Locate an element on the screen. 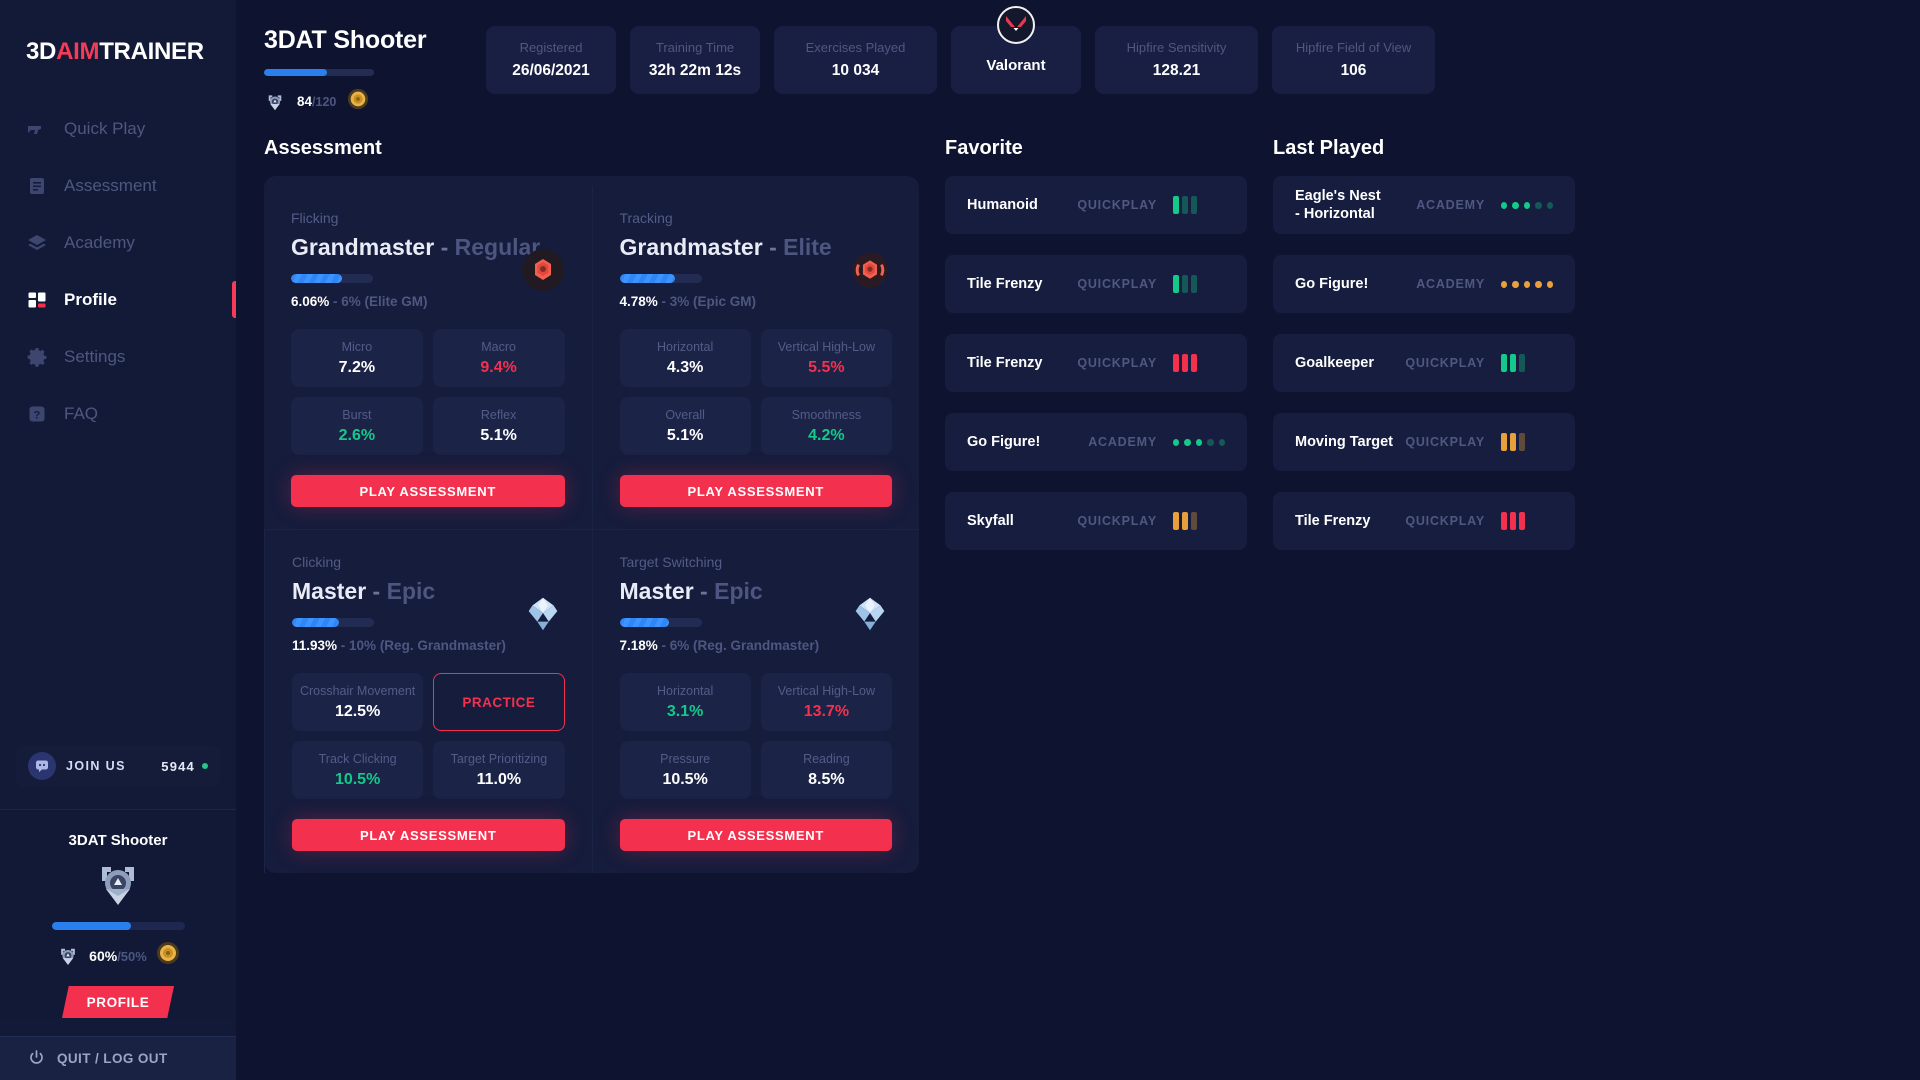 This screenshot has height=1080, width=1920. gear-icon is located at coordinates (37, 357).